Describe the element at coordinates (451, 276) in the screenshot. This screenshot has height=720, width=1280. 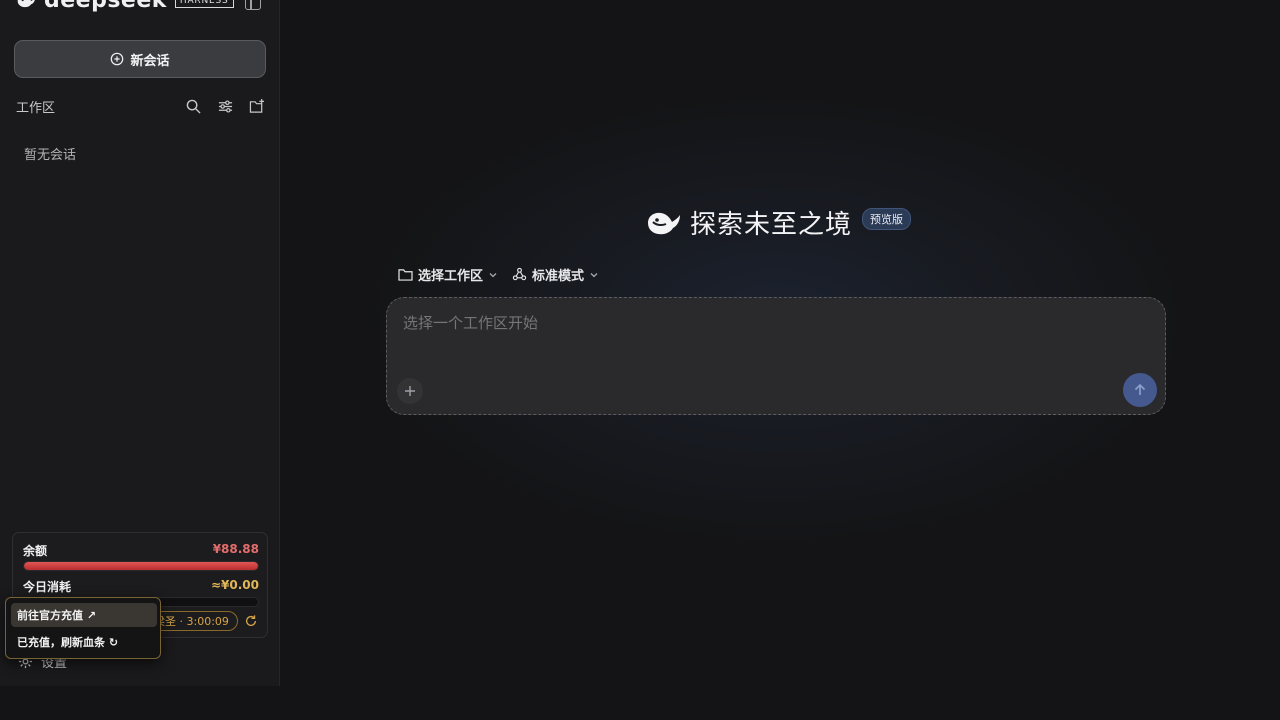
I see `workspace-select-label: 选择工作区` at that location.